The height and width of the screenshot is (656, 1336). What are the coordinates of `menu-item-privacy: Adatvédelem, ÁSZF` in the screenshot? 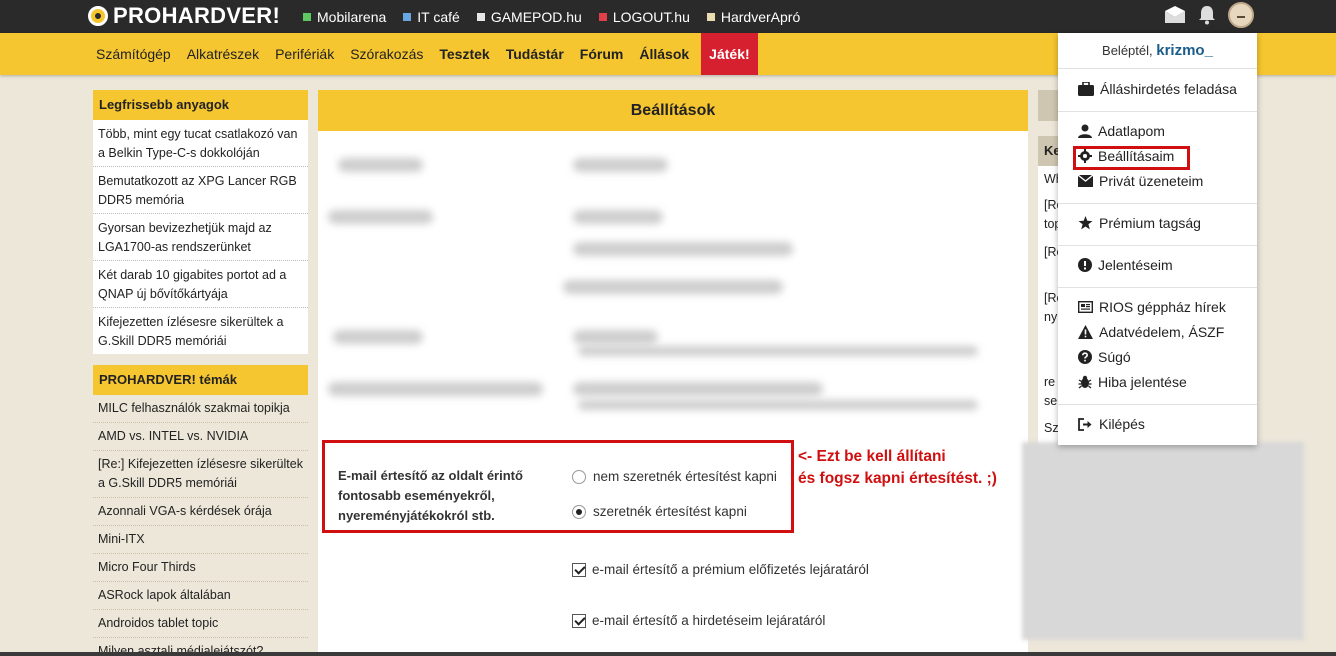 It's located at (1151, 332).